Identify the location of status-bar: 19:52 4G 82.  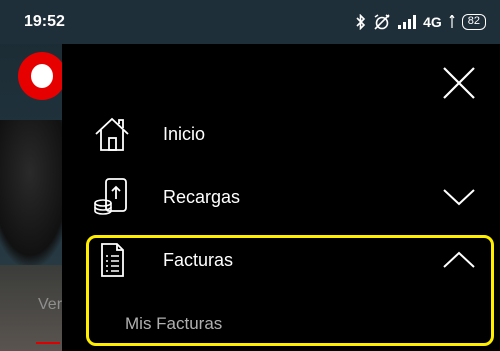
(250, 22).